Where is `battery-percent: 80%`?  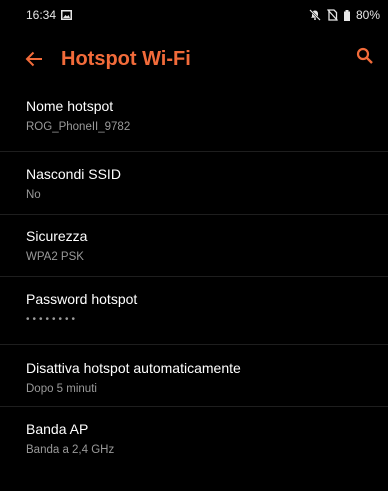
battery-percent: 80% is located at coordinates (367, 15).